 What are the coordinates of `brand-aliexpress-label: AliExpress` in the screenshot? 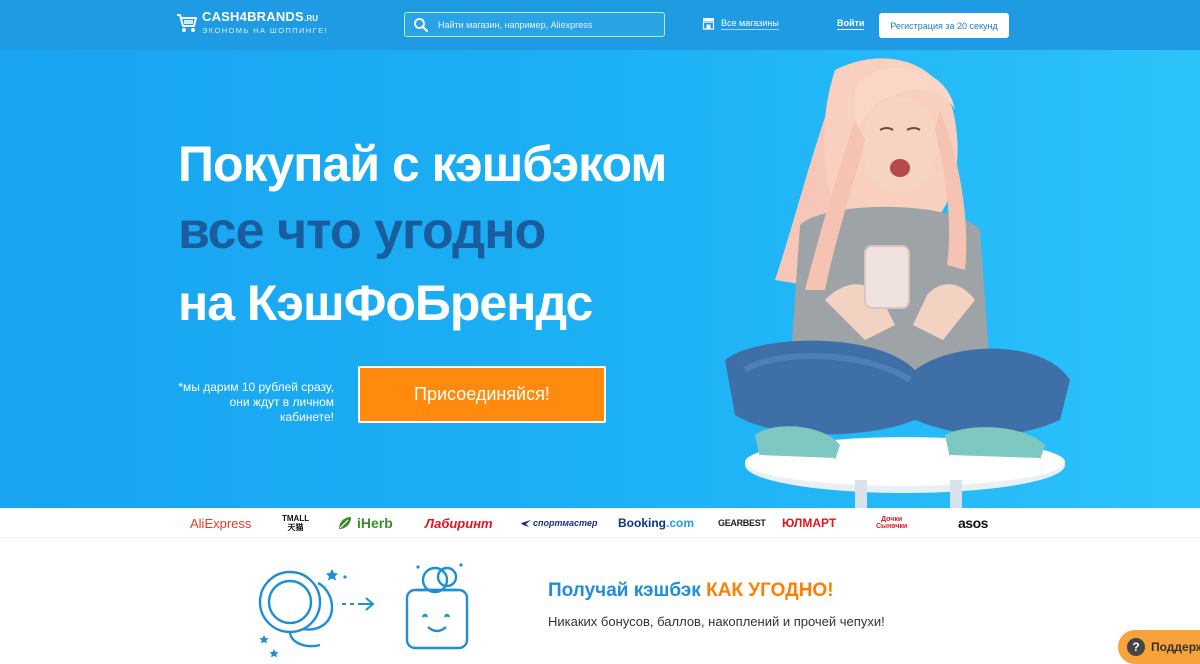 It's located at (221, 523).